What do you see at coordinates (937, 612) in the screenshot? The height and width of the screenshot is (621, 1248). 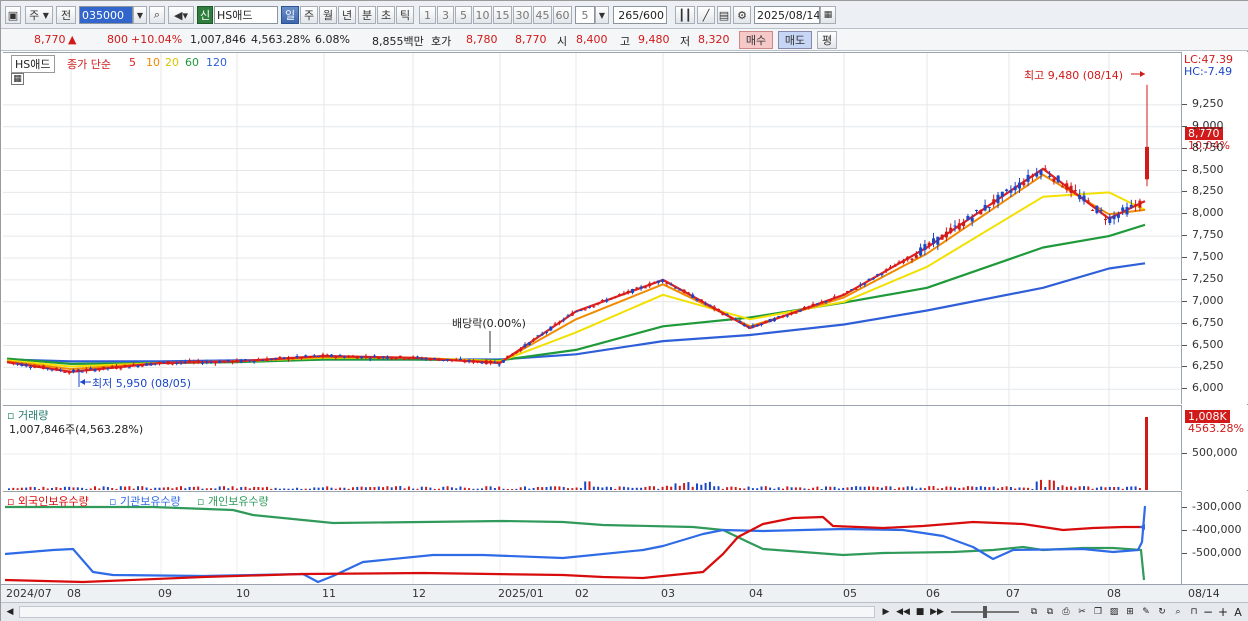 I see `fast-forward-icon: ▶▶` at bounding box center [937, 612].